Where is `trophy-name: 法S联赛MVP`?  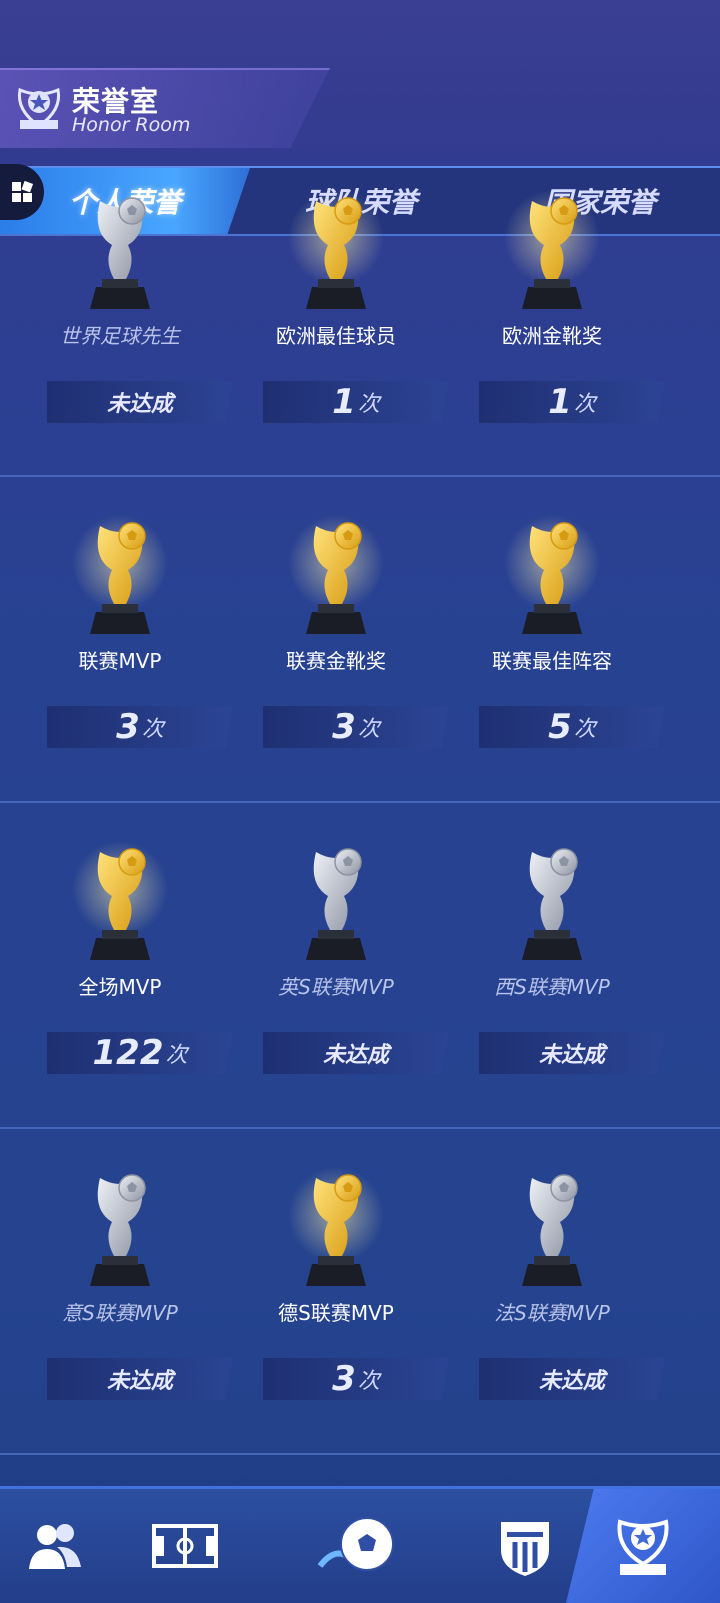
trophy-name: 法S联赛MVP is located at coordinates (552, 1313).